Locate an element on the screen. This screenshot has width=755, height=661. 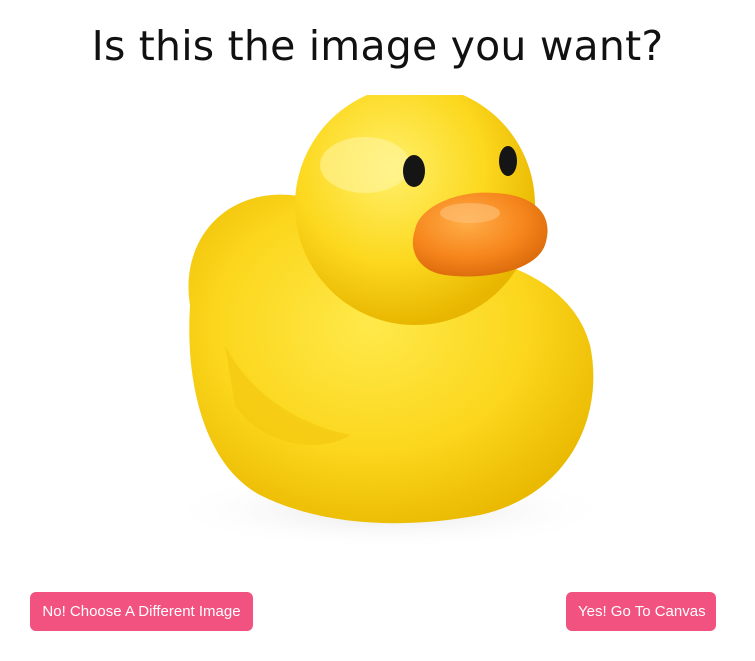
go-to-canvas-button: Yes! Go To Canvas is located at coordinates (641, 611).